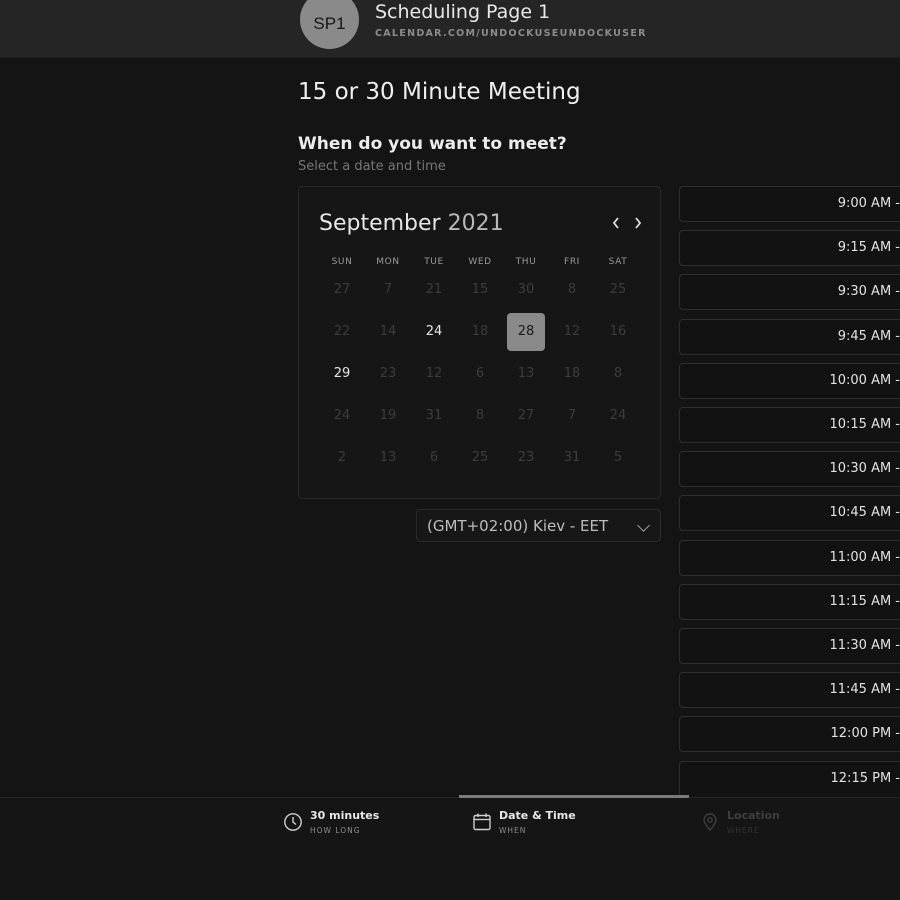 This screenshot has width=900, height=900. Describe the element at coordinates (643, 525) in the screenshot. I see `chevron-down-icon` at that location.